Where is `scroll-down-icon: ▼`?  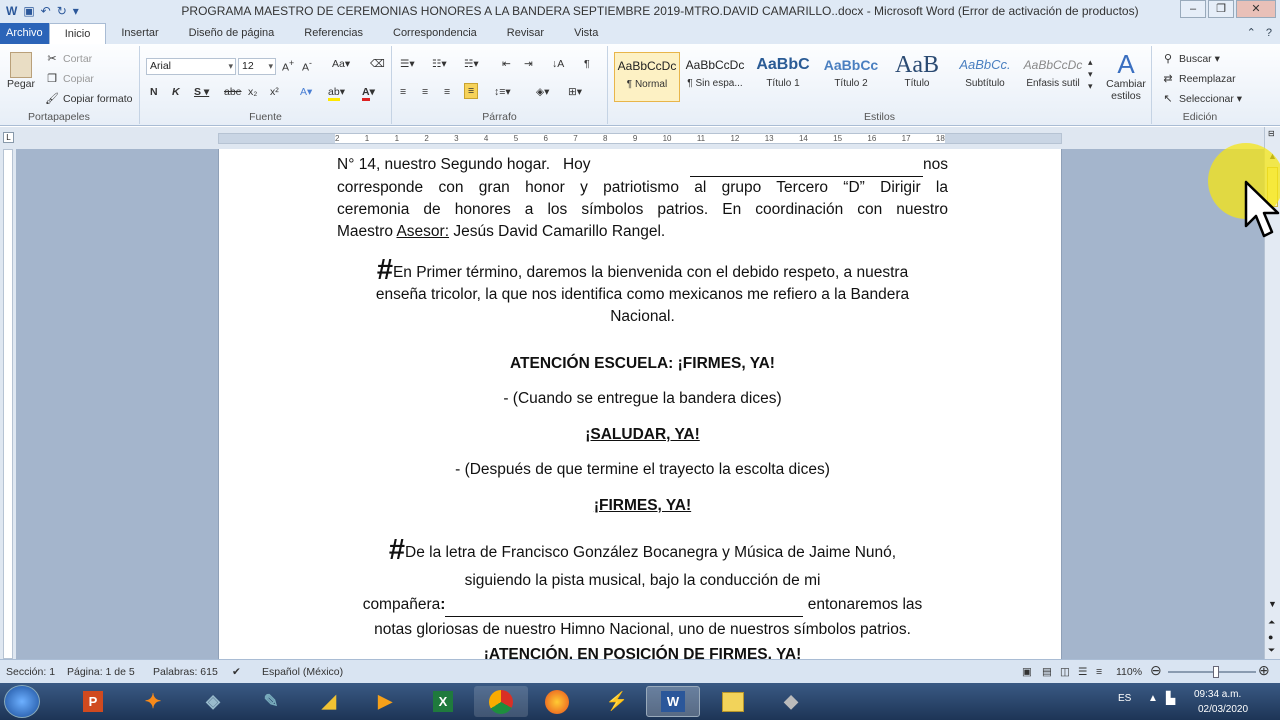
scroll-down-icon: ▼ is located at coordinates (1272, 604).